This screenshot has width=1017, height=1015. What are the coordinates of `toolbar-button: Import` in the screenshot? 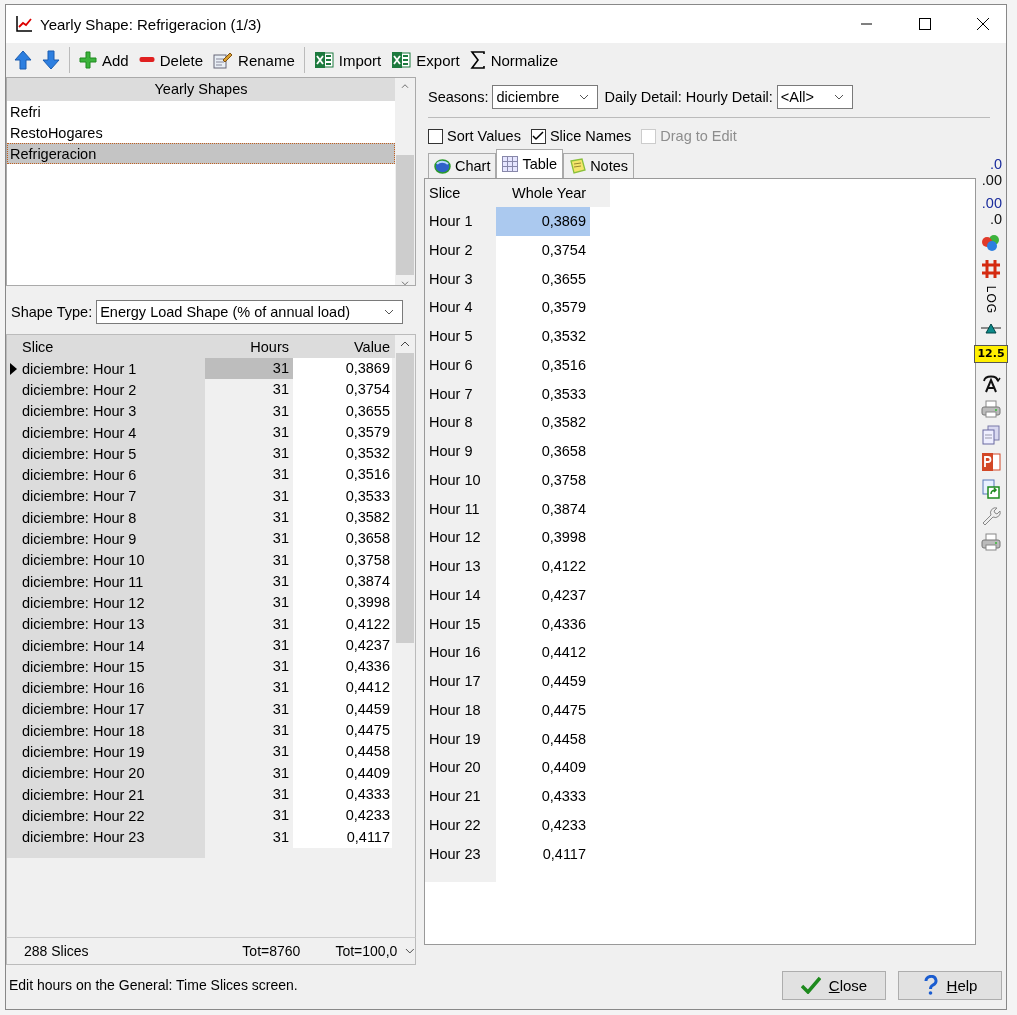 It's located at (347, 60).